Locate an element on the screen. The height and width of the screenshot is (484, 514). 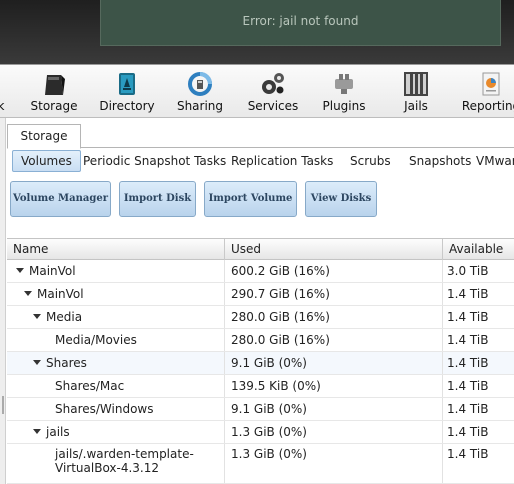
table-row: MainVol 290.7 GiB (16%) 1.4 TiB is located at coordinates (260, 294).